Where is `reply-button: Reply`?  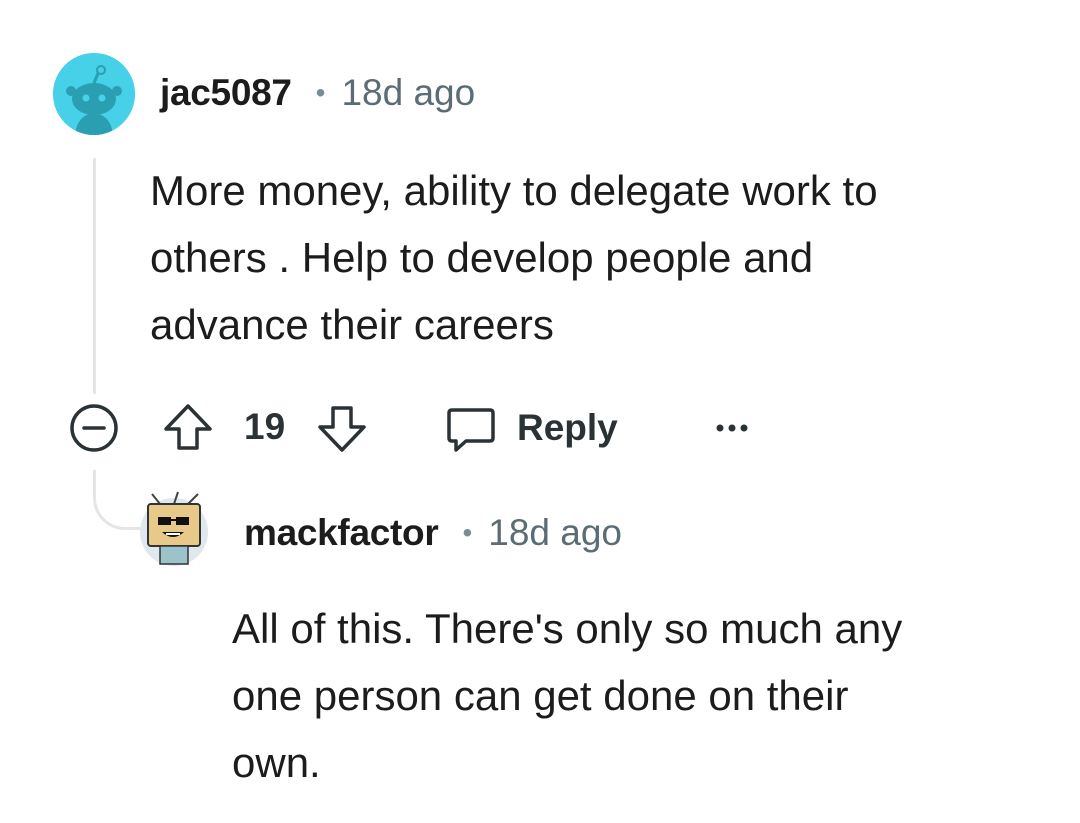
reply-button: Reply is located at coordinates (529, 428).